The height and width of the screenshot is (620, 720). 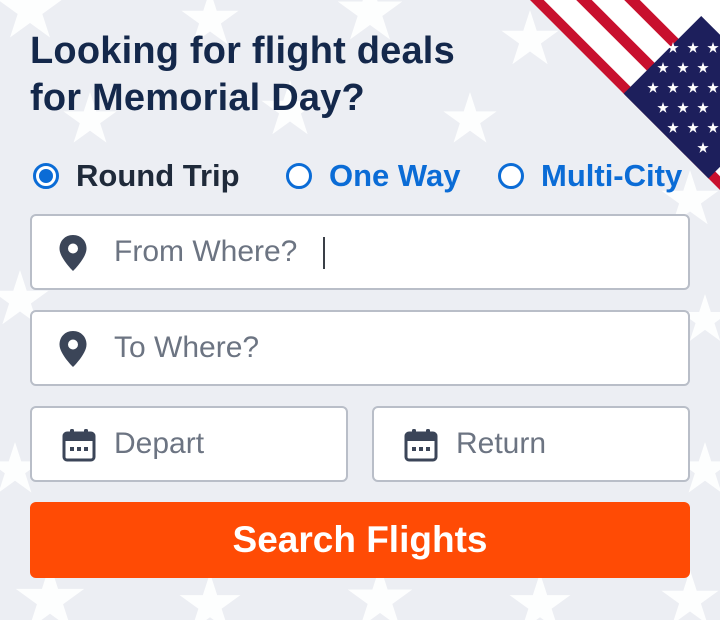 I want to click on trip-option-label: Round Trip, so click(x=158, y=175).